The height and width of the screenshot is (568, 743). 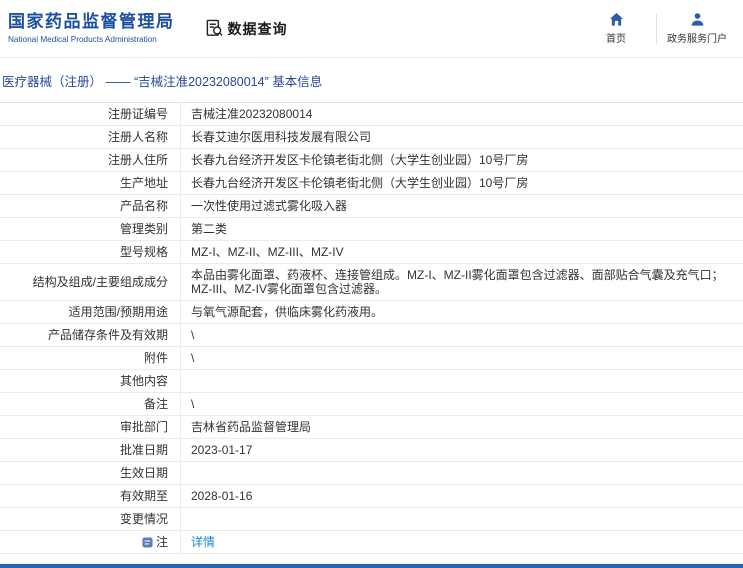 I want to click on site-title: 国家药品监督管理局, so click(x=91, y=22).